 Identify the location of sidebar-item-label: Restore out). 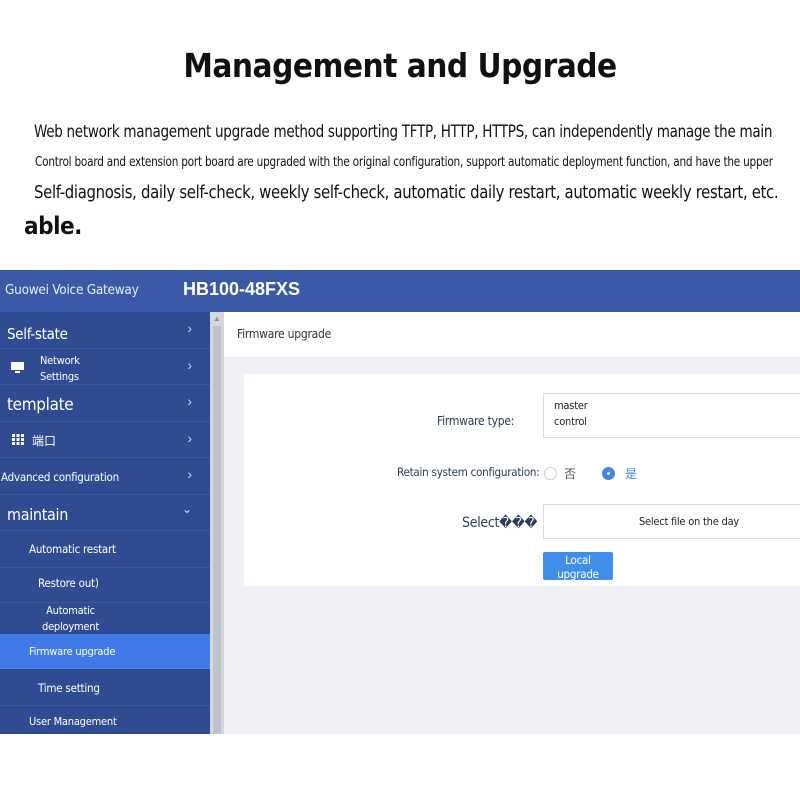
(68, 583).